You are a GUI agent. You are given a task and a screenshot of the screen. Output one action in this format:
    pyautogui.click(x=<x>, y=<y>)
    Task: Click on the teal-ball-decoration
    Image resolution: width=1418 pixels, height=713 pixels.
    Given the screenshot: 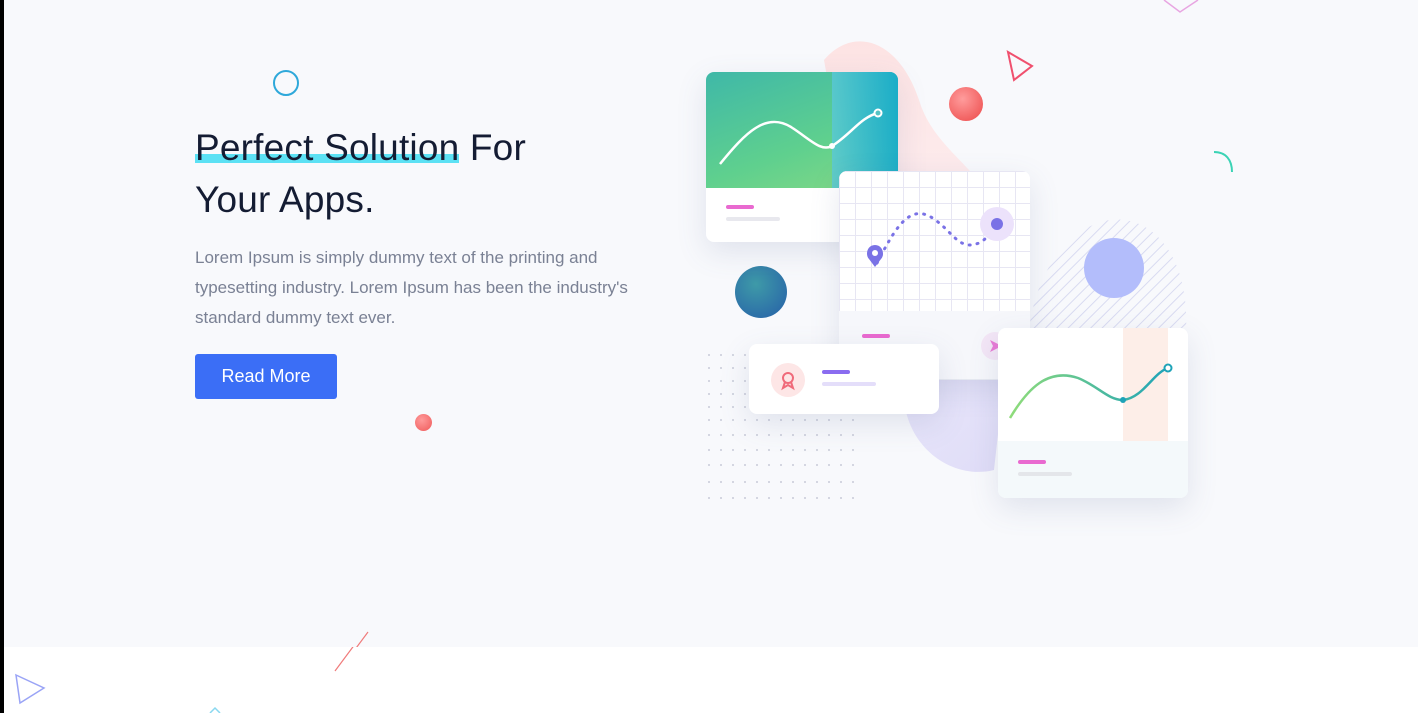 What is the action you would take?
    pyautogui.click(x=761, y=292)
    